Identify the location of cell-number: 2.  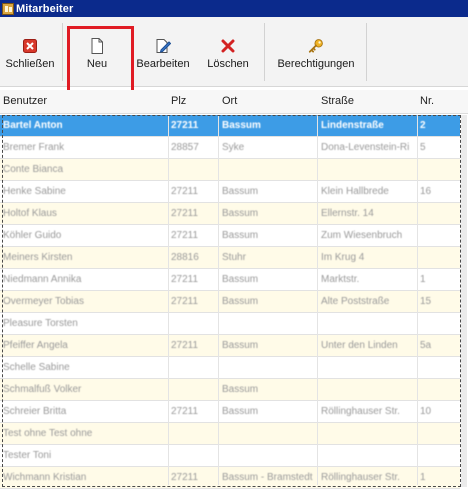
(423, 125).